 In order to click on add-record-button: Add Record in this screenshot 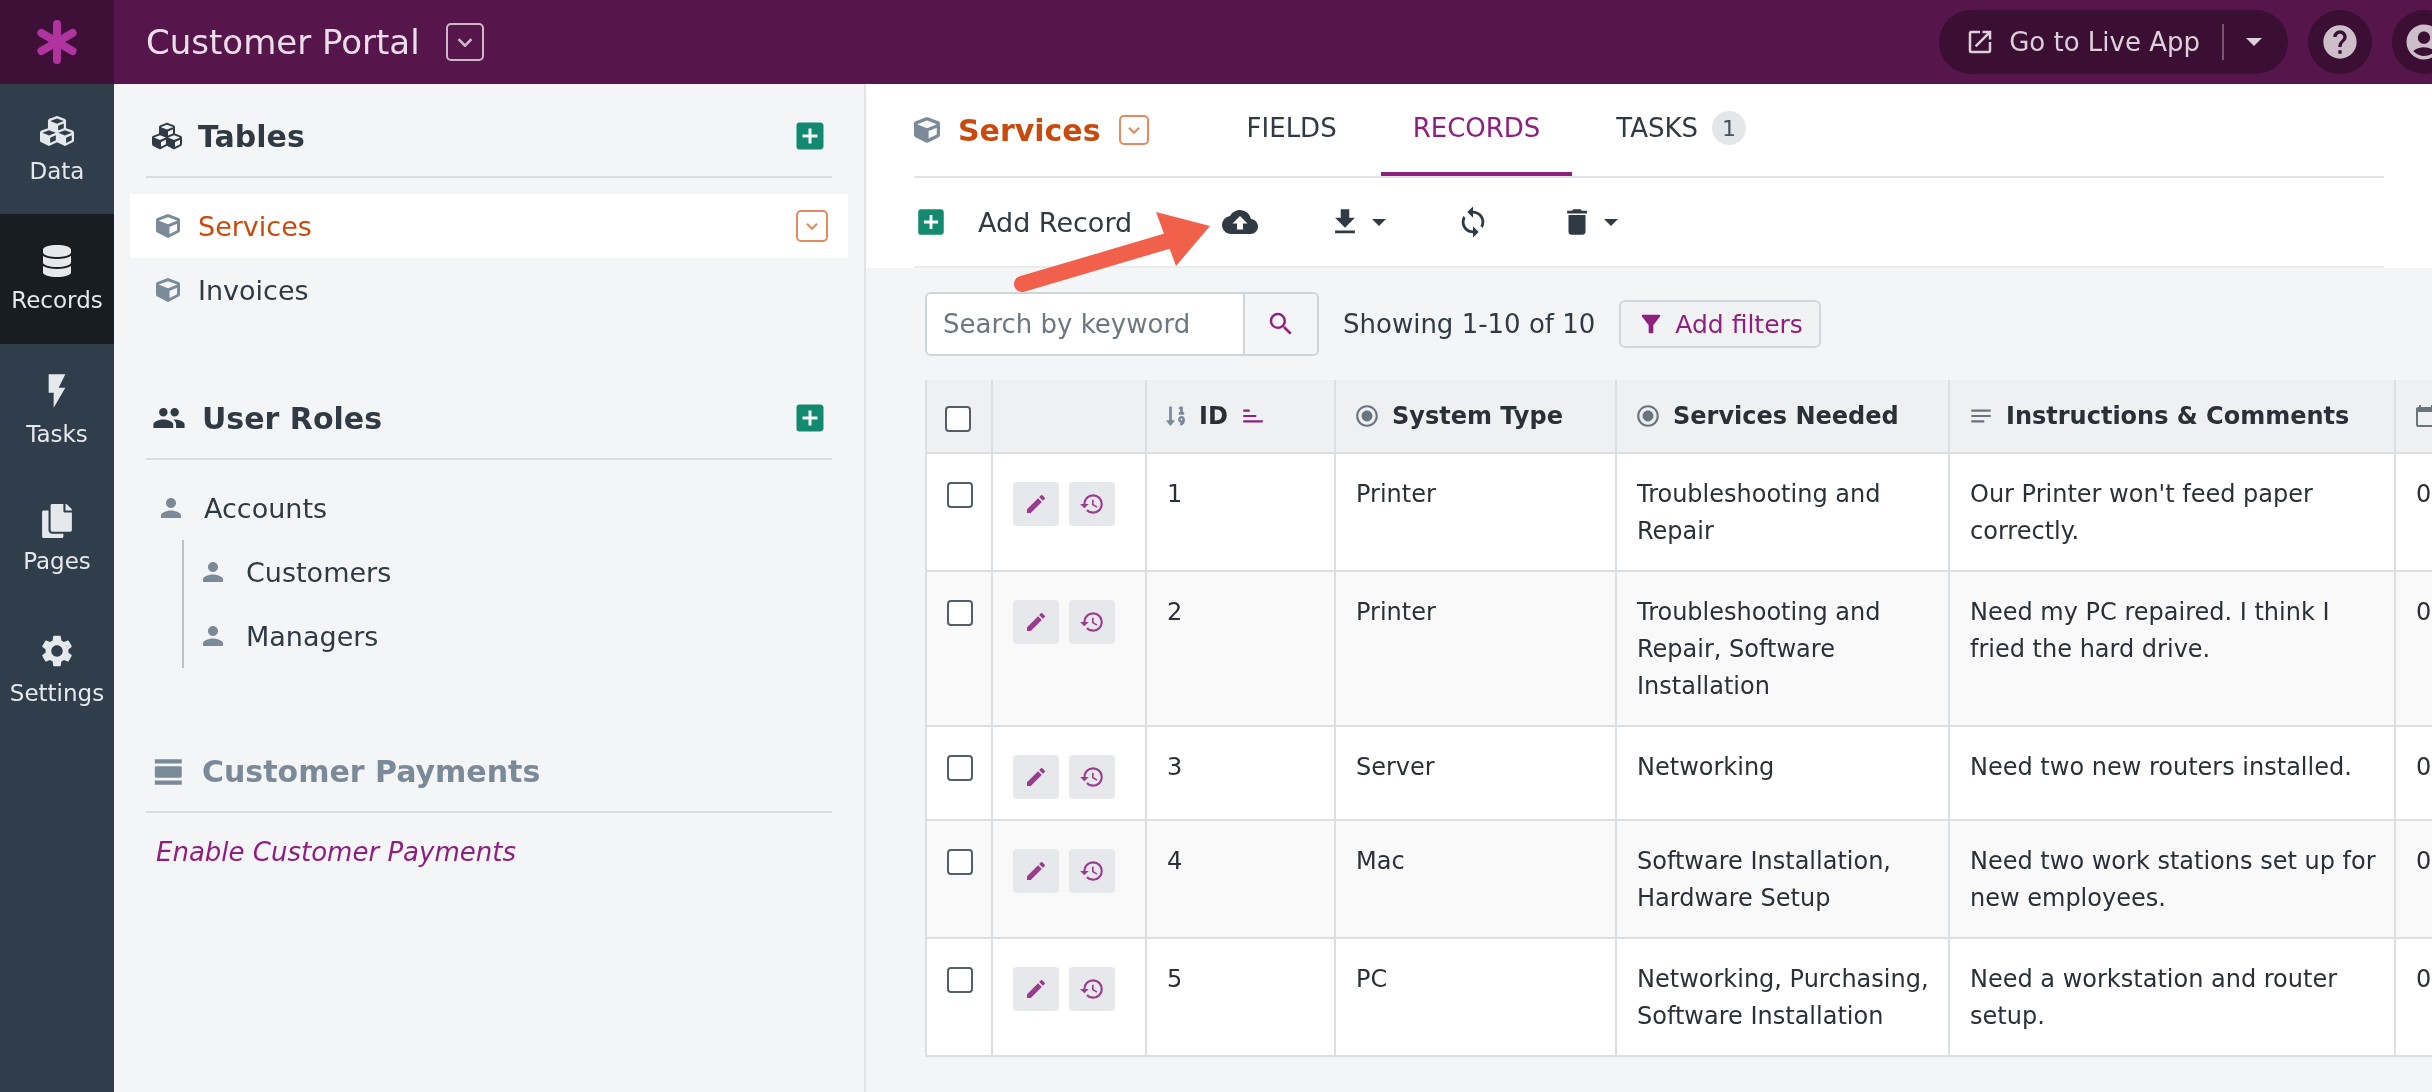, I will do `click(1023, 222)`.